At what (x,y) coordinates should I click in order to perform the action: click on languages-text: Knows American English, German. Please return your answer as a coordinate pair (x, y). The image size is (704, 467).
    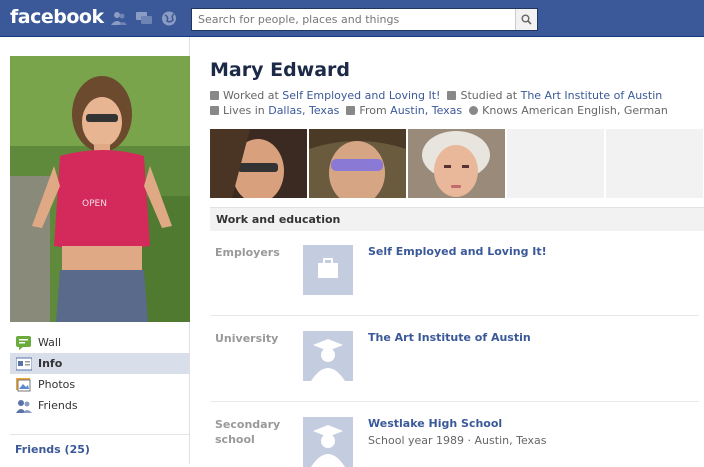
    Looking at the image, I should click on (575, 110).